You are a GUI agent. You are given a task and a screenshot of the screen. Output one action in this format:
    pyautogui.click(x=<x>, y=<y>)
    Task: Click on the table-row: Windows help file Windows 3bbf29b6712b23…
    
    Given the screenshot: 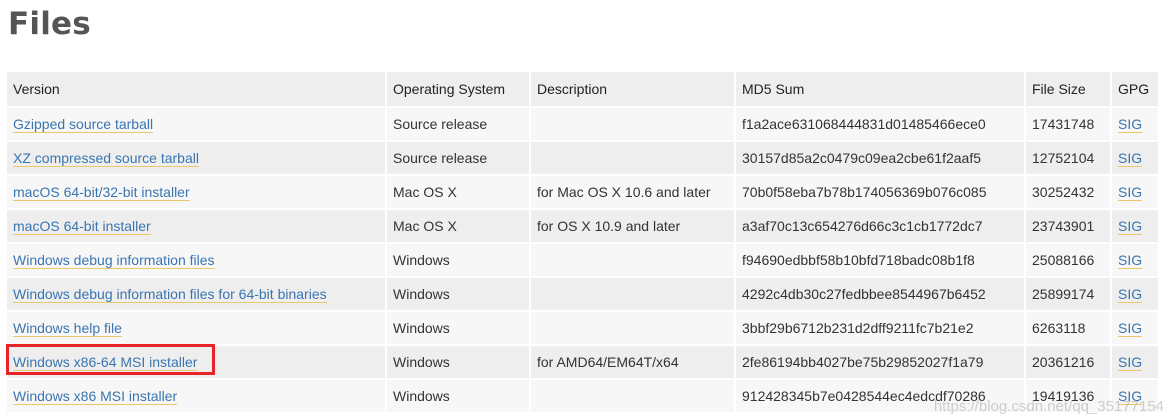 What is the action you would take?
    pyautogui.click(x=583, y=328)
    